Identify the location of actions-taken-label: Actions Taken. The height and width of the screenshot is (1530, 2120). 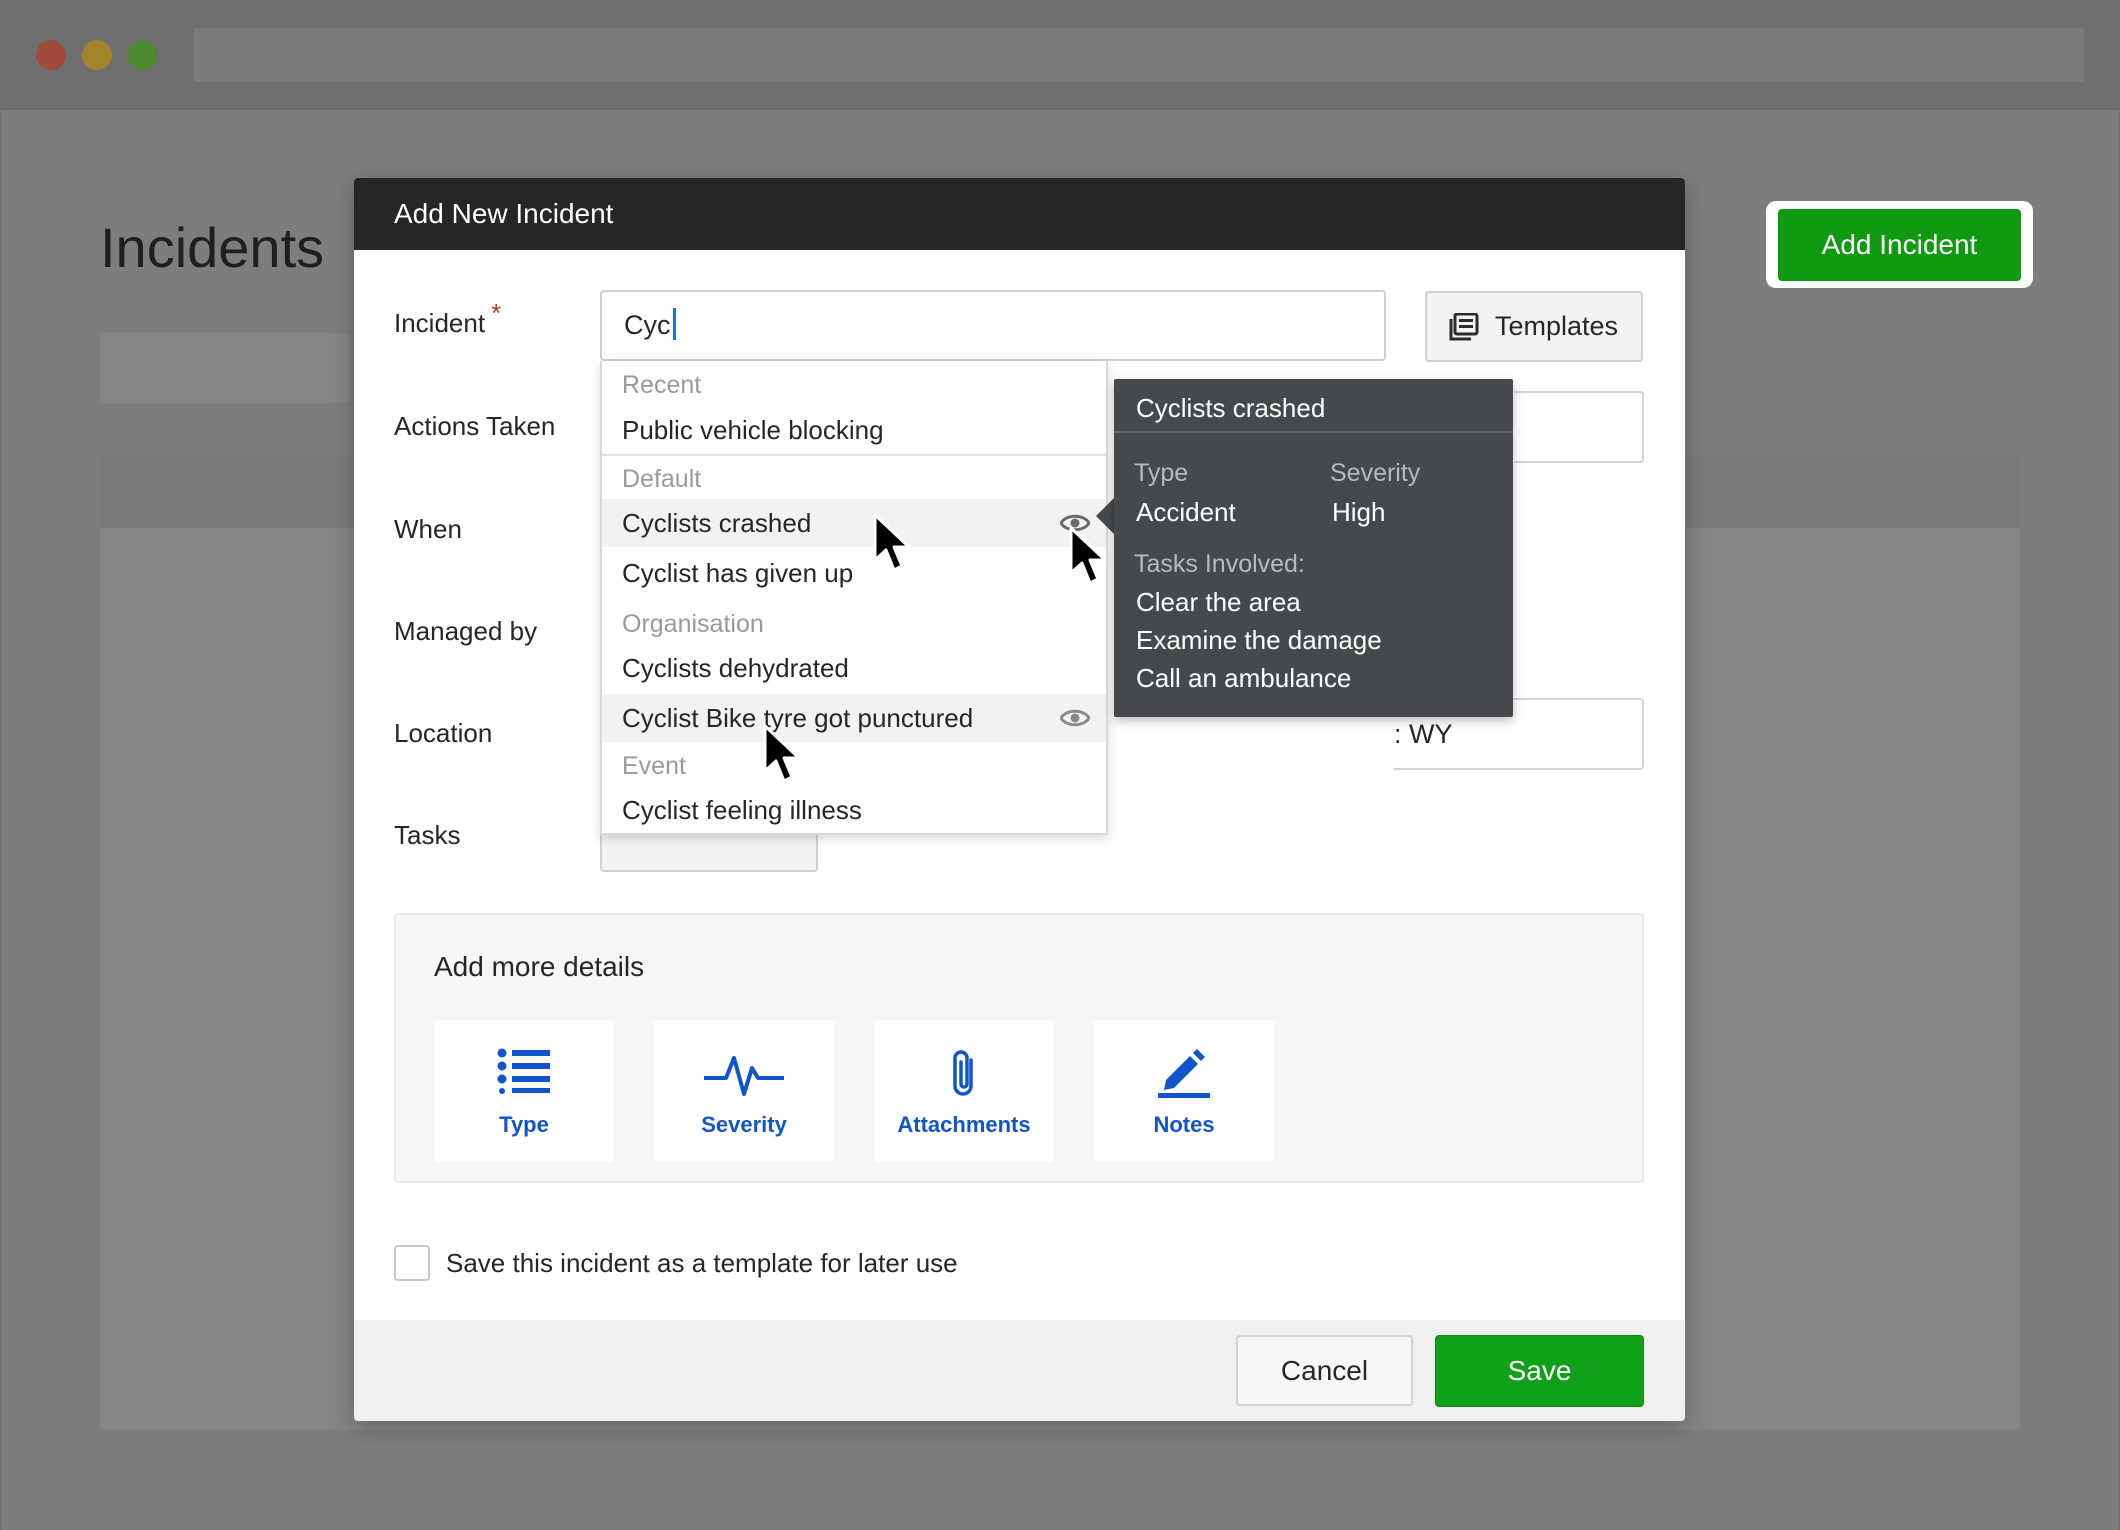
(475, 426).